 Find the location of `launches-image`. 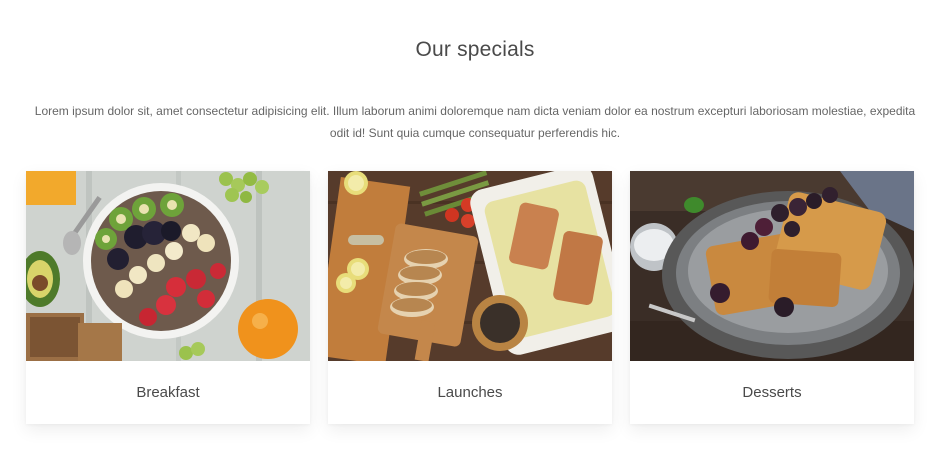

launches-image is located at coordinates (470, 266).